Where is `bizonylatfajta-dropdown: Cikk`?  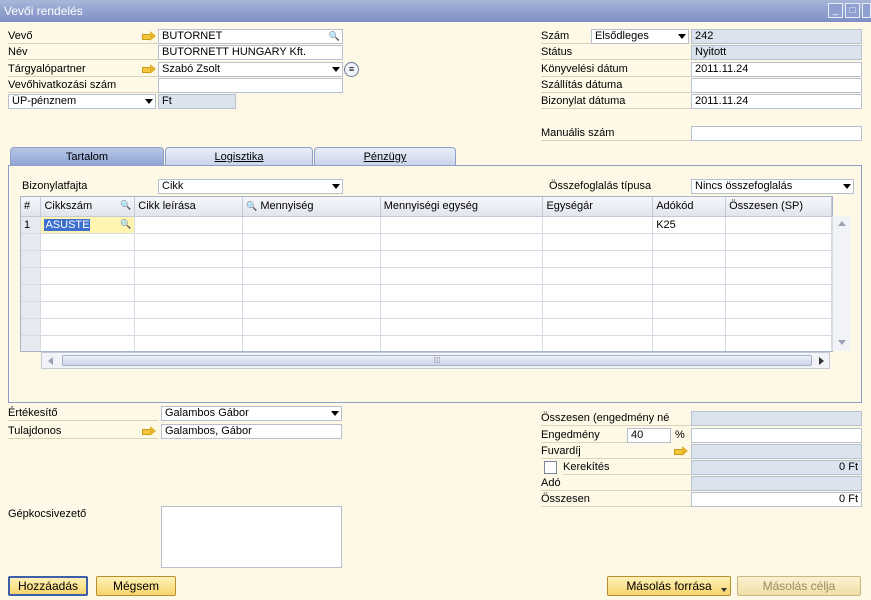
bizonylatfajta-dropdown: Cikk is located at coordinates (250, 186).